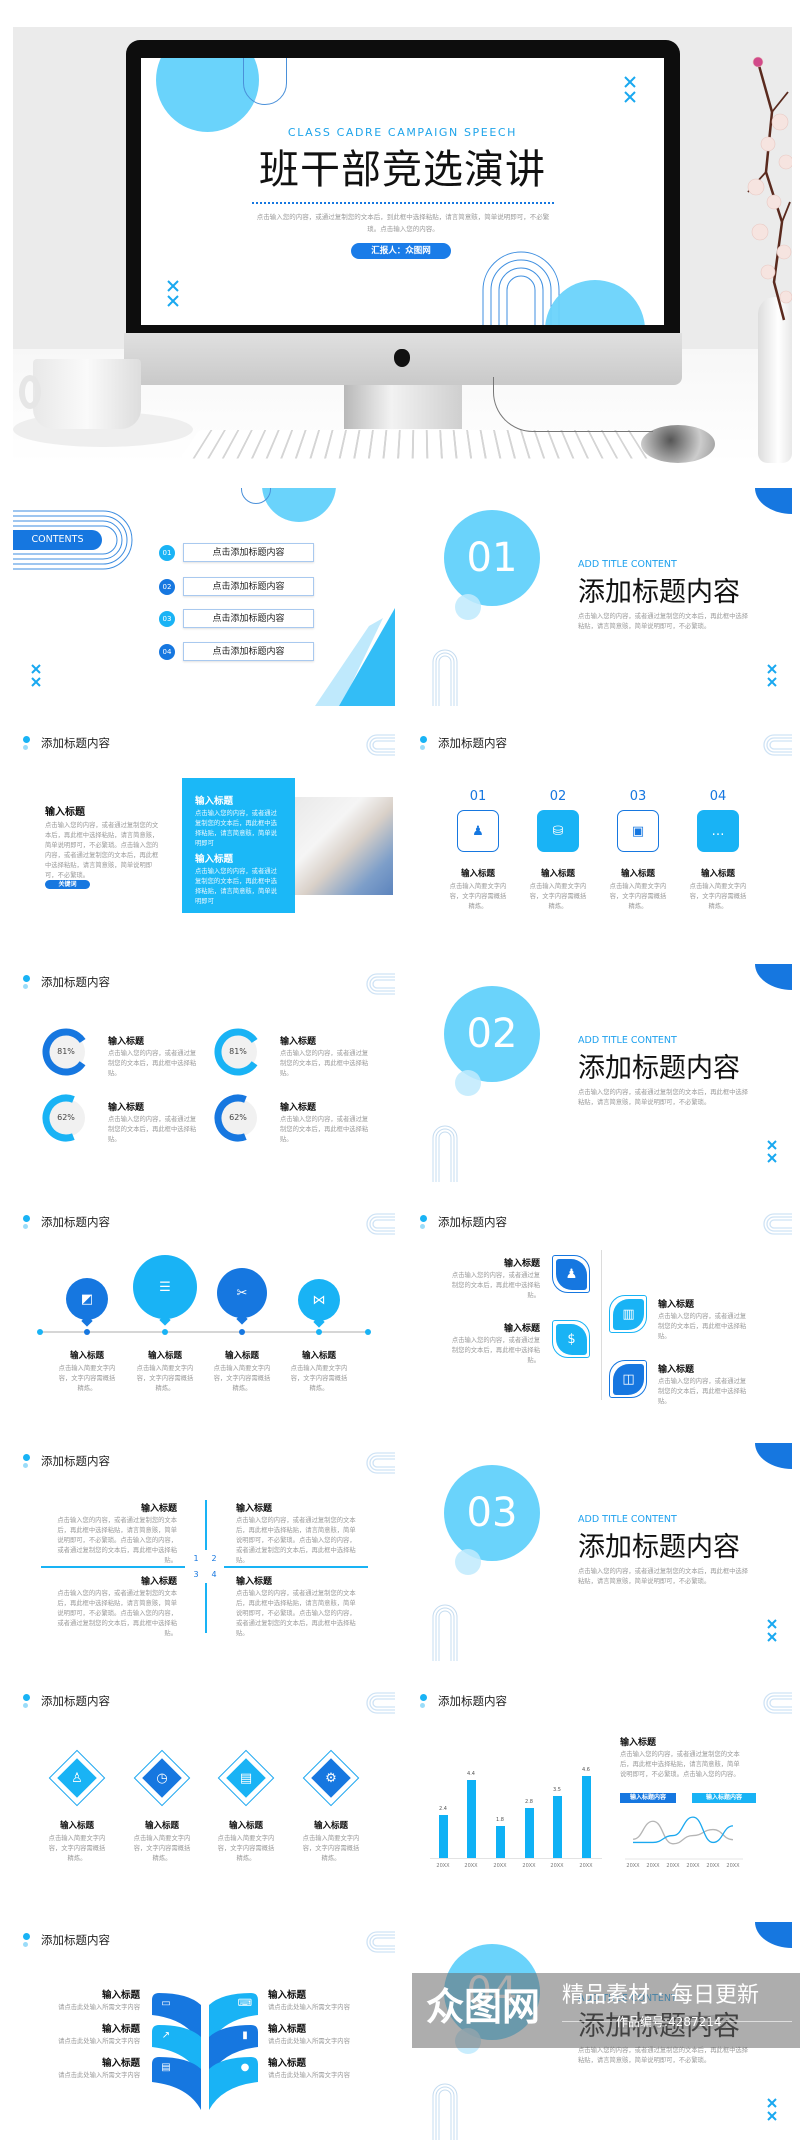 Image resolution: width=800 pixels, height=2148 pixels. What do you see at coordinates (660, 1995) in the screenshot?
I see `watermark-slogan: 精品素材 · 每日更新` at bounding box center [660, 1995].